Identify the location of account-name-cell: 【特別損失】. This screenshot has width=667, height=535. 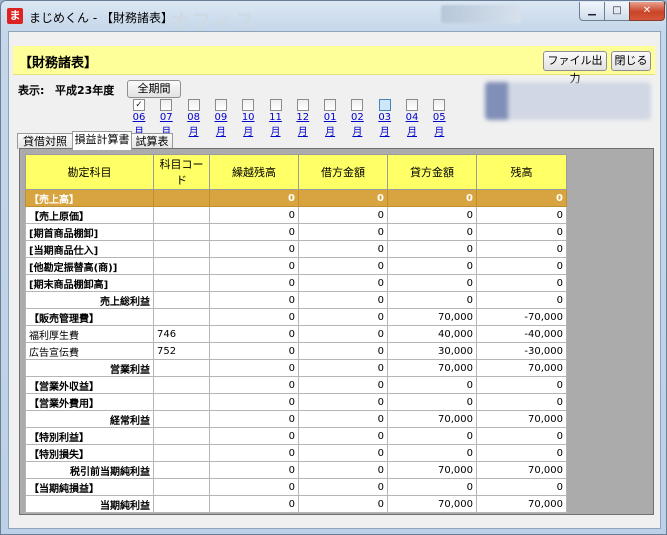
(89, 453).